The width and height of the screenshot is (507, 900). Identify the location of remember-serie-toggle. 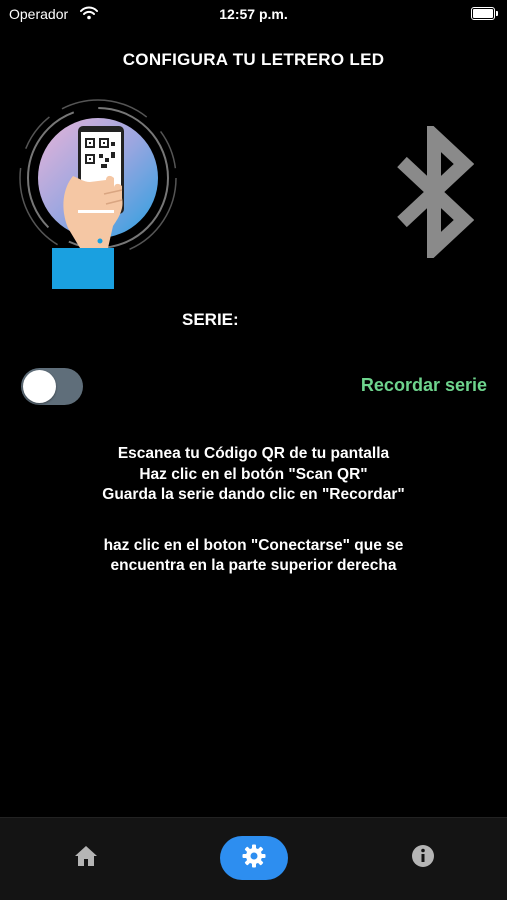
(52, 386).